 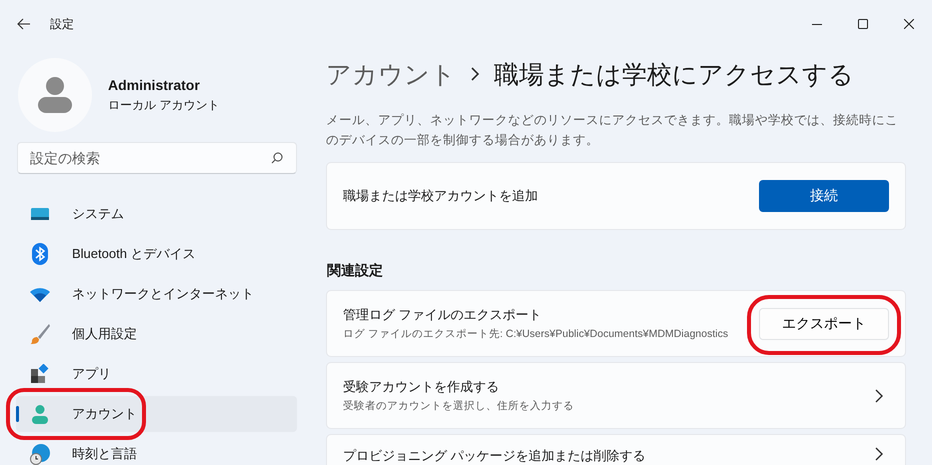 I want to click on nav-item: ネットワークとインターネット, so click(x=156, y=294).